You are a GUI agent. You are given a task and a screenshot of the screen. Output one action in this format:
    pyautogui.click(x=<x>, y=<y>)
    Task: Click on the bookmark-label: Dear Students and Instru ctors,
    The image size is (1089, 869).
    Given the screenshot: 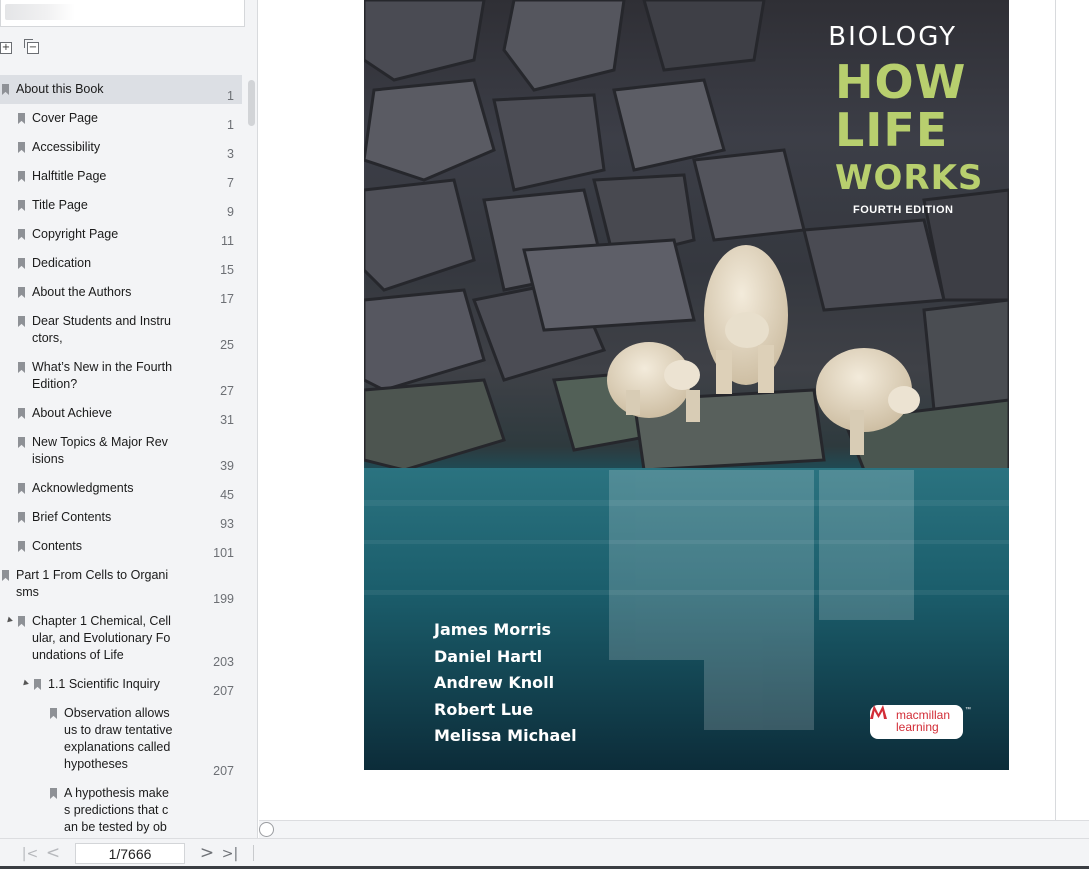 What is the action you would take?
    pyautogui.click(x=101, y=329)
    